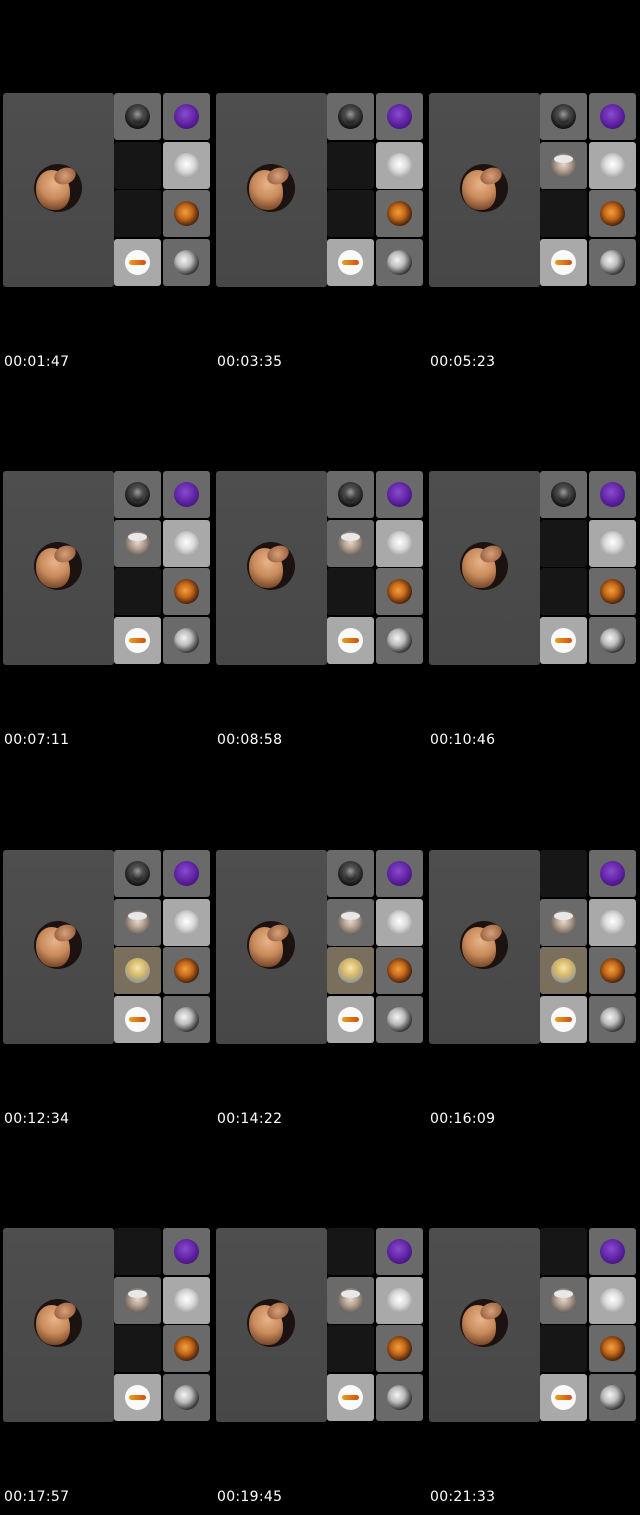  What do you see at coordinates (463, 1119) in the screenshot?
I see `frame-timestamp: 00:16:09` at bounding box center [463, 1119].